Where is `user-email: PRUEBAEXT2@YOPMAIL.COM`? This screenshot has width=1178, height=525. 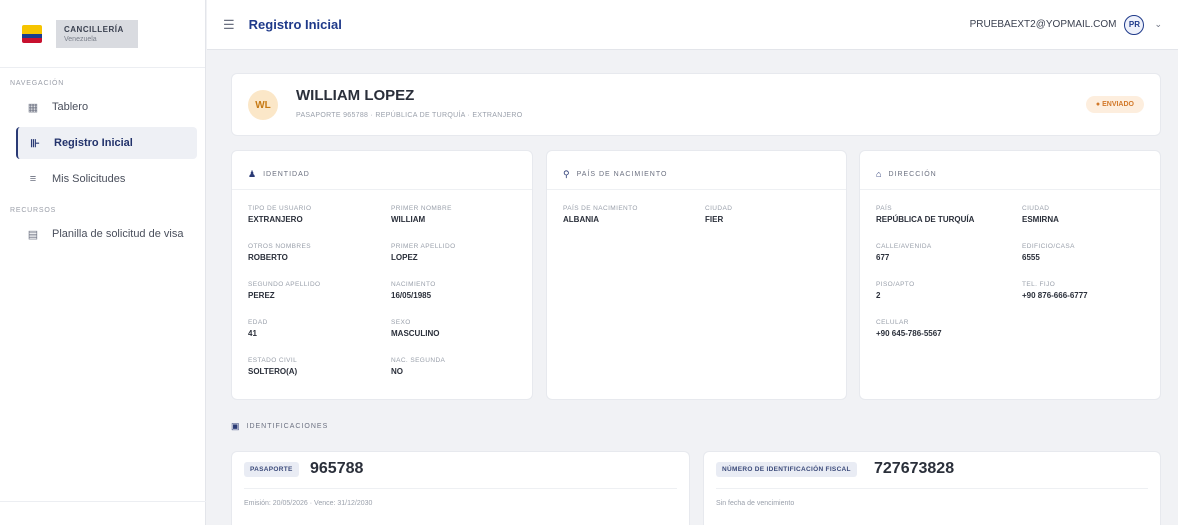 user-email: PRUEBAEXT2@YOPMAIL.COM is located at coordinates (1043, 24).